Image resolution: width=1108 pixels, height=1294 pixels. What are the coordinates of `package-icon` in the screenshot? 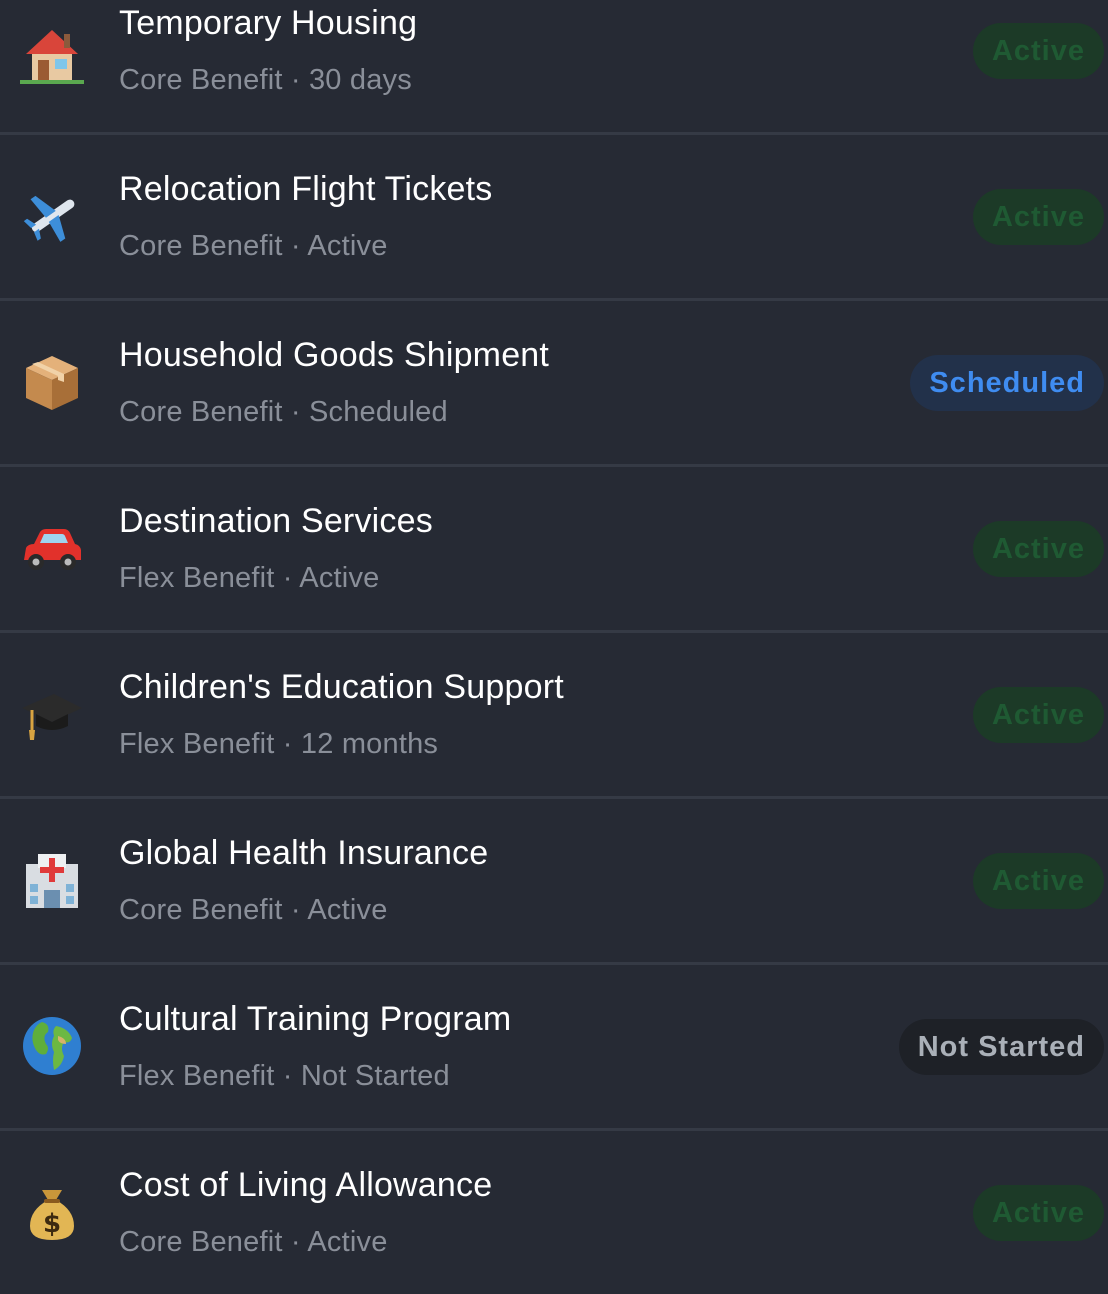 It's located at (52, 382).